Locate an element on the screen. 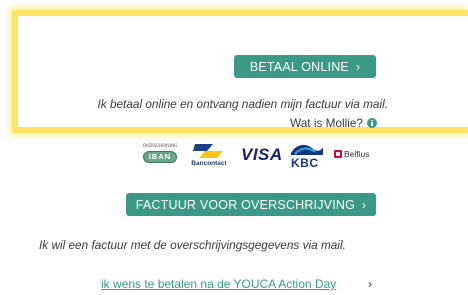 The width and height of the screenshot is (468, 295). iban-caption: OVERSCHRIJVING is located at coordinates (160, 145).